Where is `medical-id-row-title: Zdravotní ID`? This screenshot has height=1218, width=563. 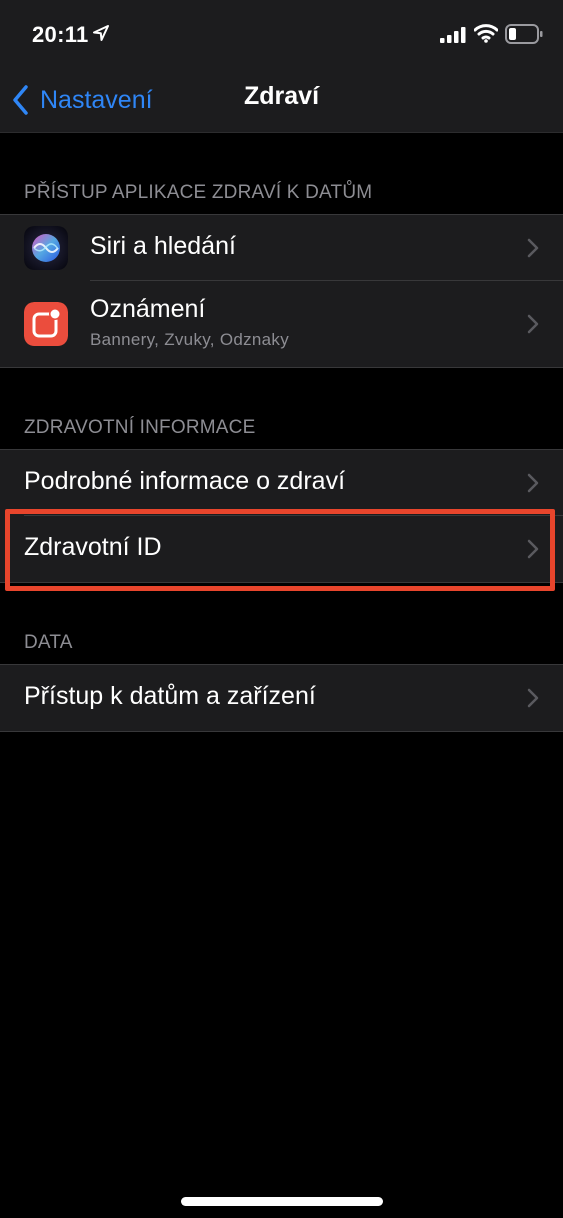
medical-id-row-title: Zdravotní ID is located at coordinates (93, 547).